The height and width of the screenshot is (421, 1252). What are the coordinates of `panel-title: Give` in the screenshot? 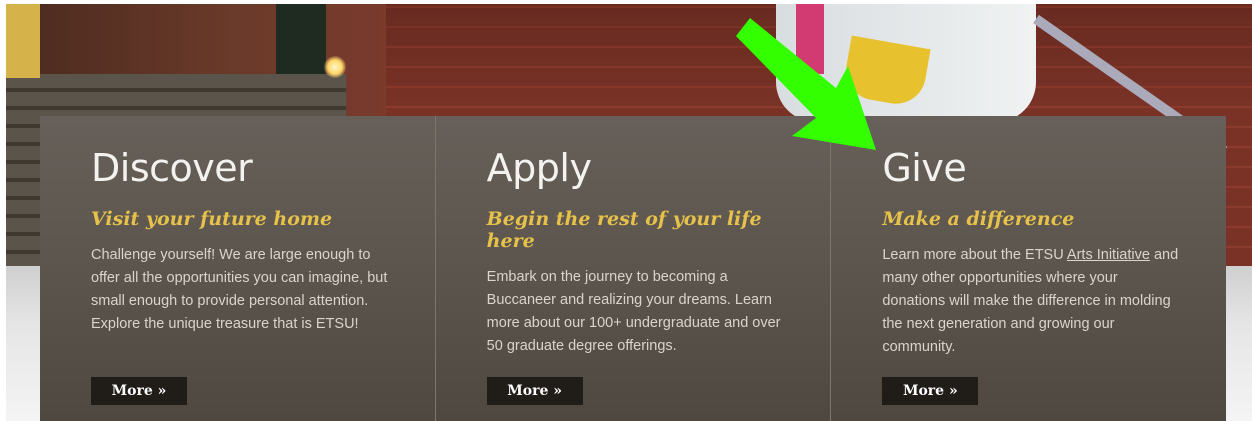 It's located at (924, 168).